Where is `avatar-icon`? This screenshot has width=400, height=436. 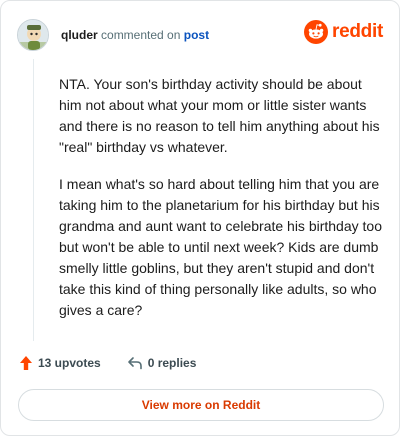
avatar-icon is located at coordinates (33, 35).